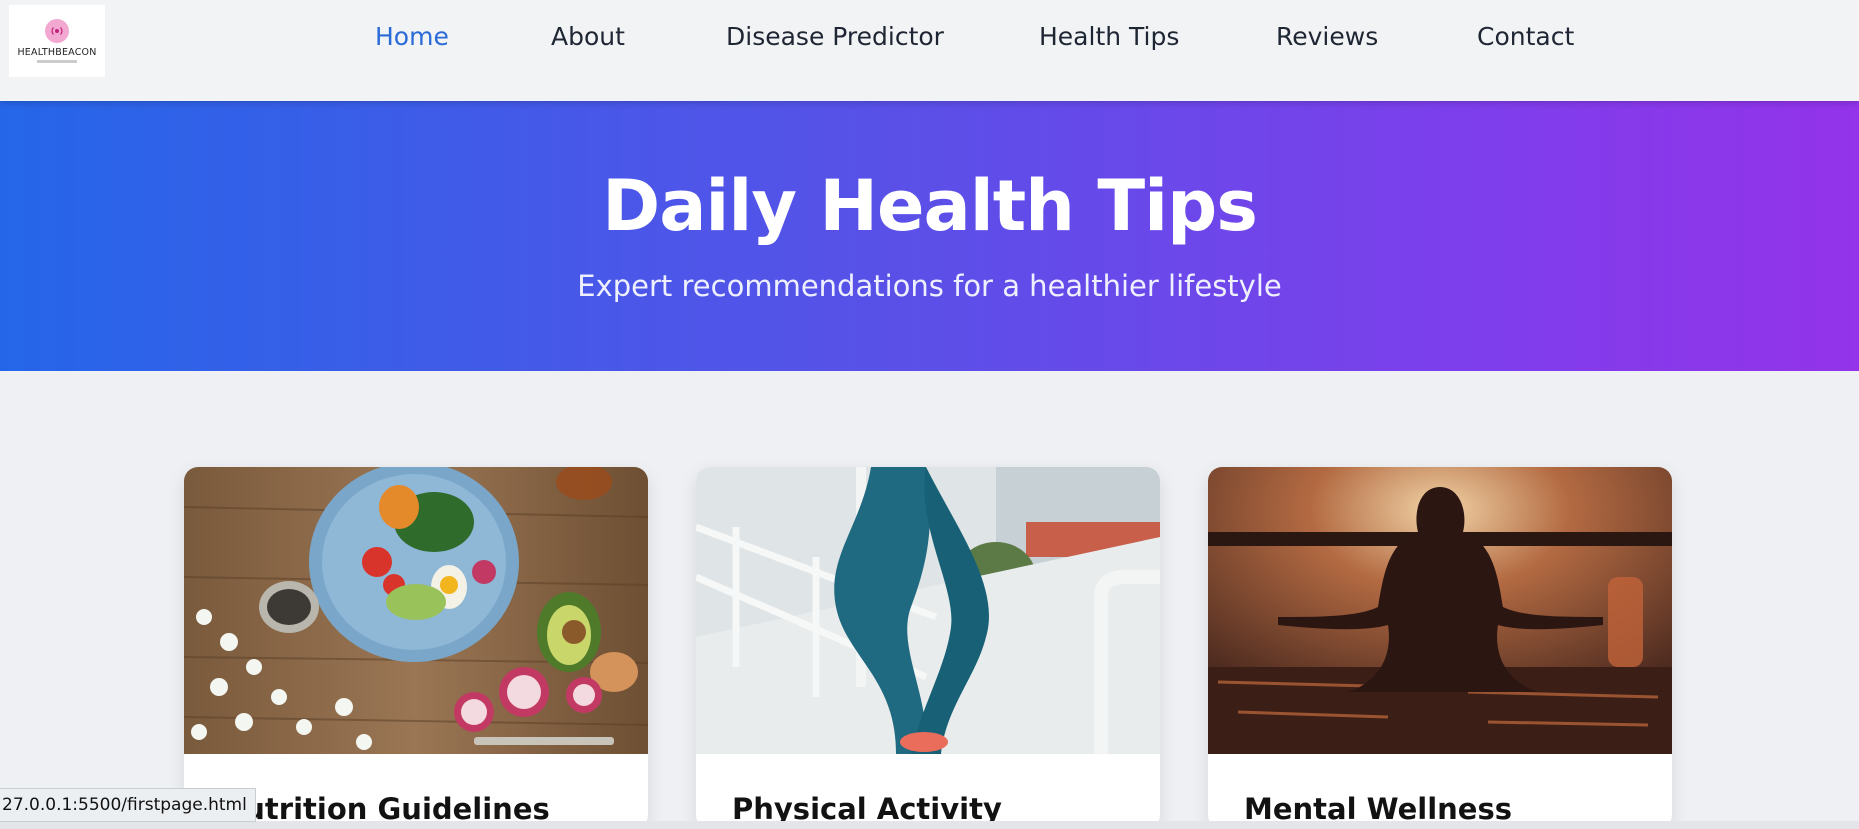 Image resolution: width=1859 pixels, height=829 pixels. Describe the element at coordinates (128, 805) in the screenshot. I see `status-bar-url: 27.0.0.1:5500/firstpage.html` at that location.